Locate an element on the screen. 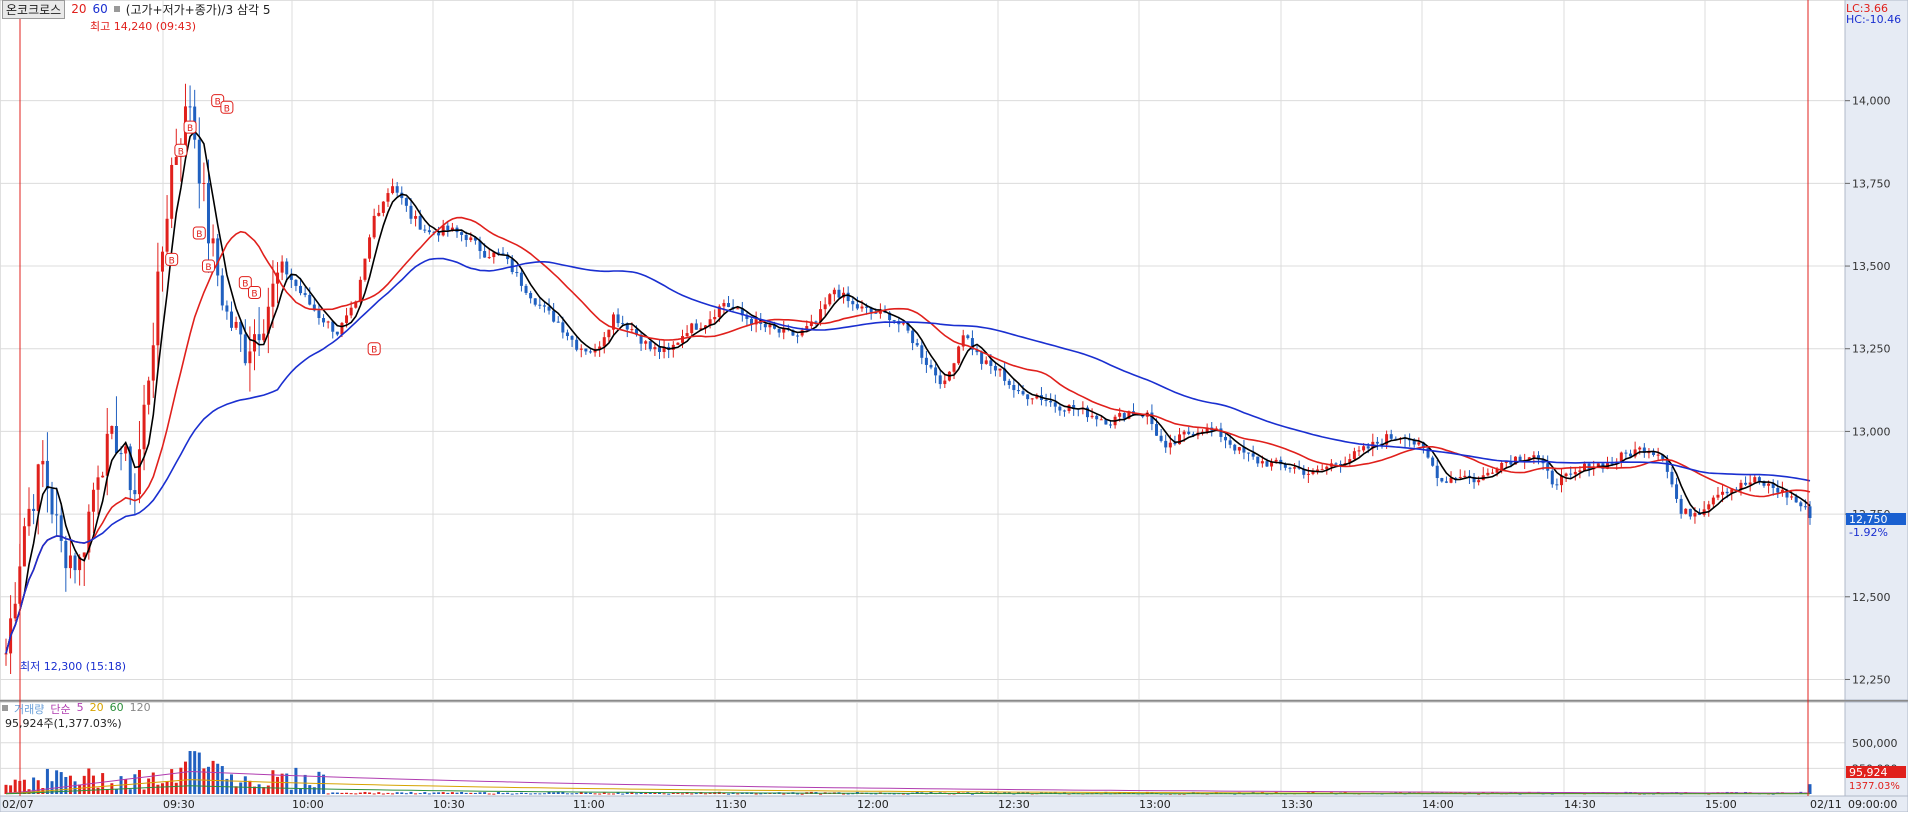  x-axis is located at coordinates (954, 804).